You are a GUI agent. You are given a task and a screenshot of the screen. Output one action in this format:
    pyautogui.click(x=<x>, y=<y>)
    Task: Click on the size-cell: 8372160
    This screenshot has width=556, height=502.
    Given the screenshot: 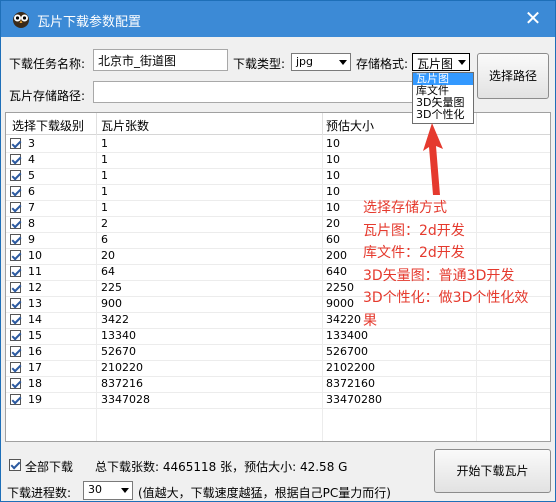 What is the action you would take?
    pyautogui.click(x=350, y=383)
    